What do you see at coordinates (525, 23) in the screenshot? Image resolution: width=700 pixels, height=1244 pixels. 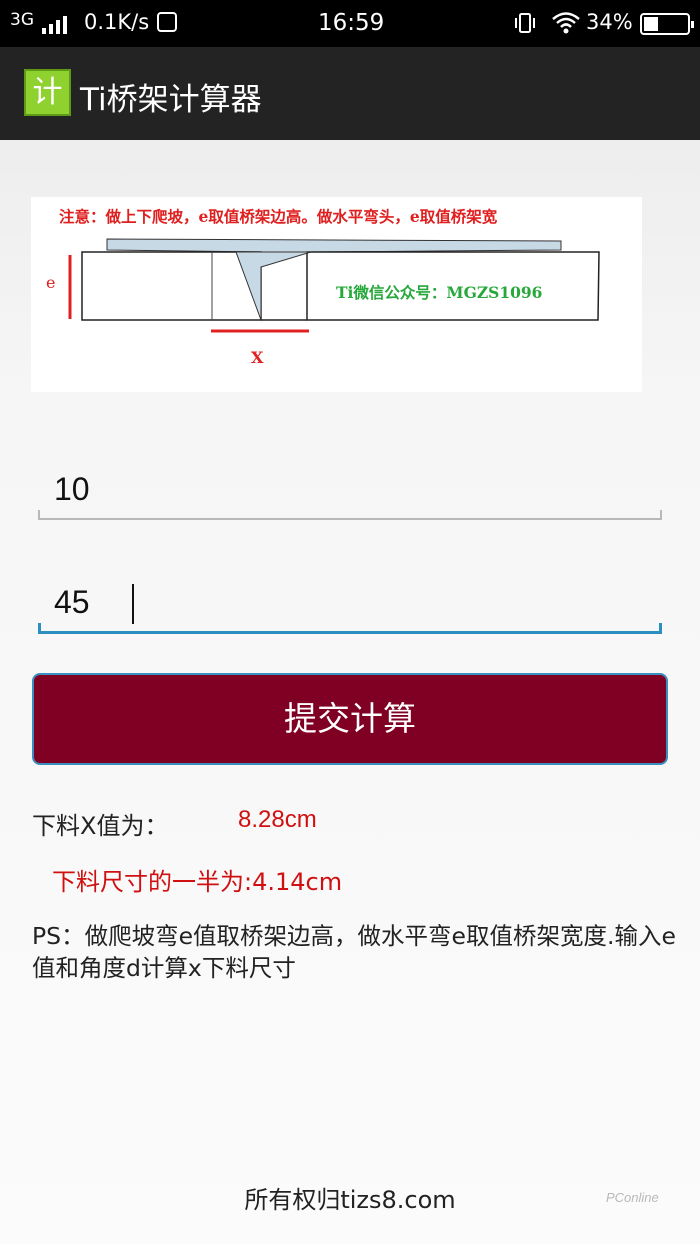 I see `vibrate-icon` at bounding box center [525, 23].